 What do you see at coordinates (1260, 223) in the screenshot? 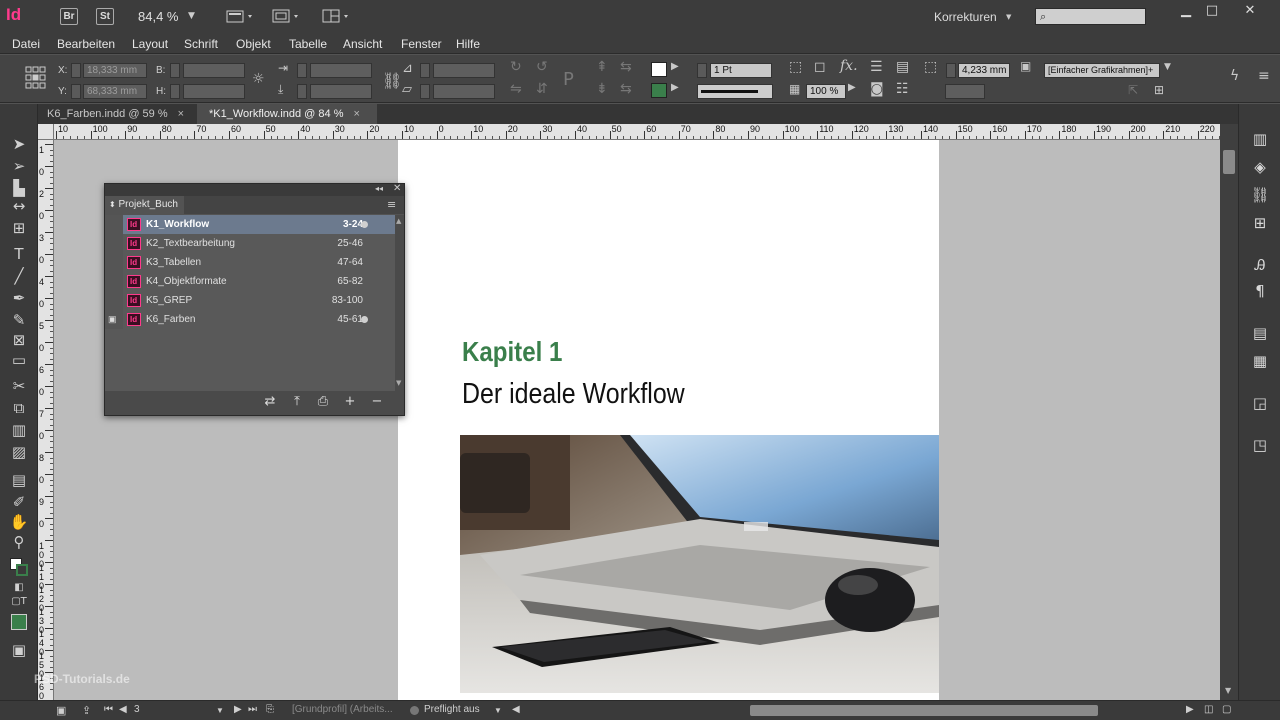
I see `table-panel-icon: ⊞` at bounding box center [1260, 223].